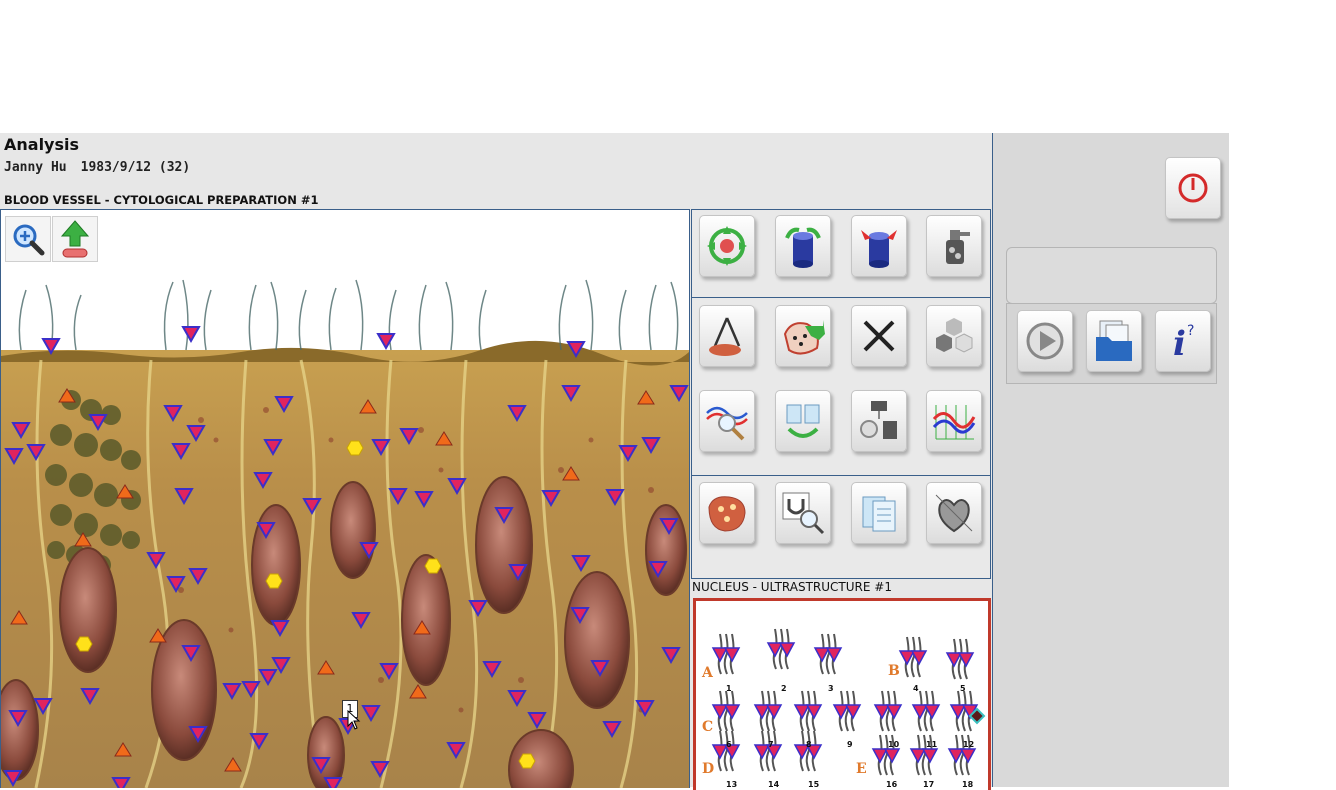 Image resolution: width=1336 pixels, height=790 pixels. What do you see at coordinates (831, 688) in the screenshot?
I see `chromosome-number: 3` at bounding box center [831, 688].